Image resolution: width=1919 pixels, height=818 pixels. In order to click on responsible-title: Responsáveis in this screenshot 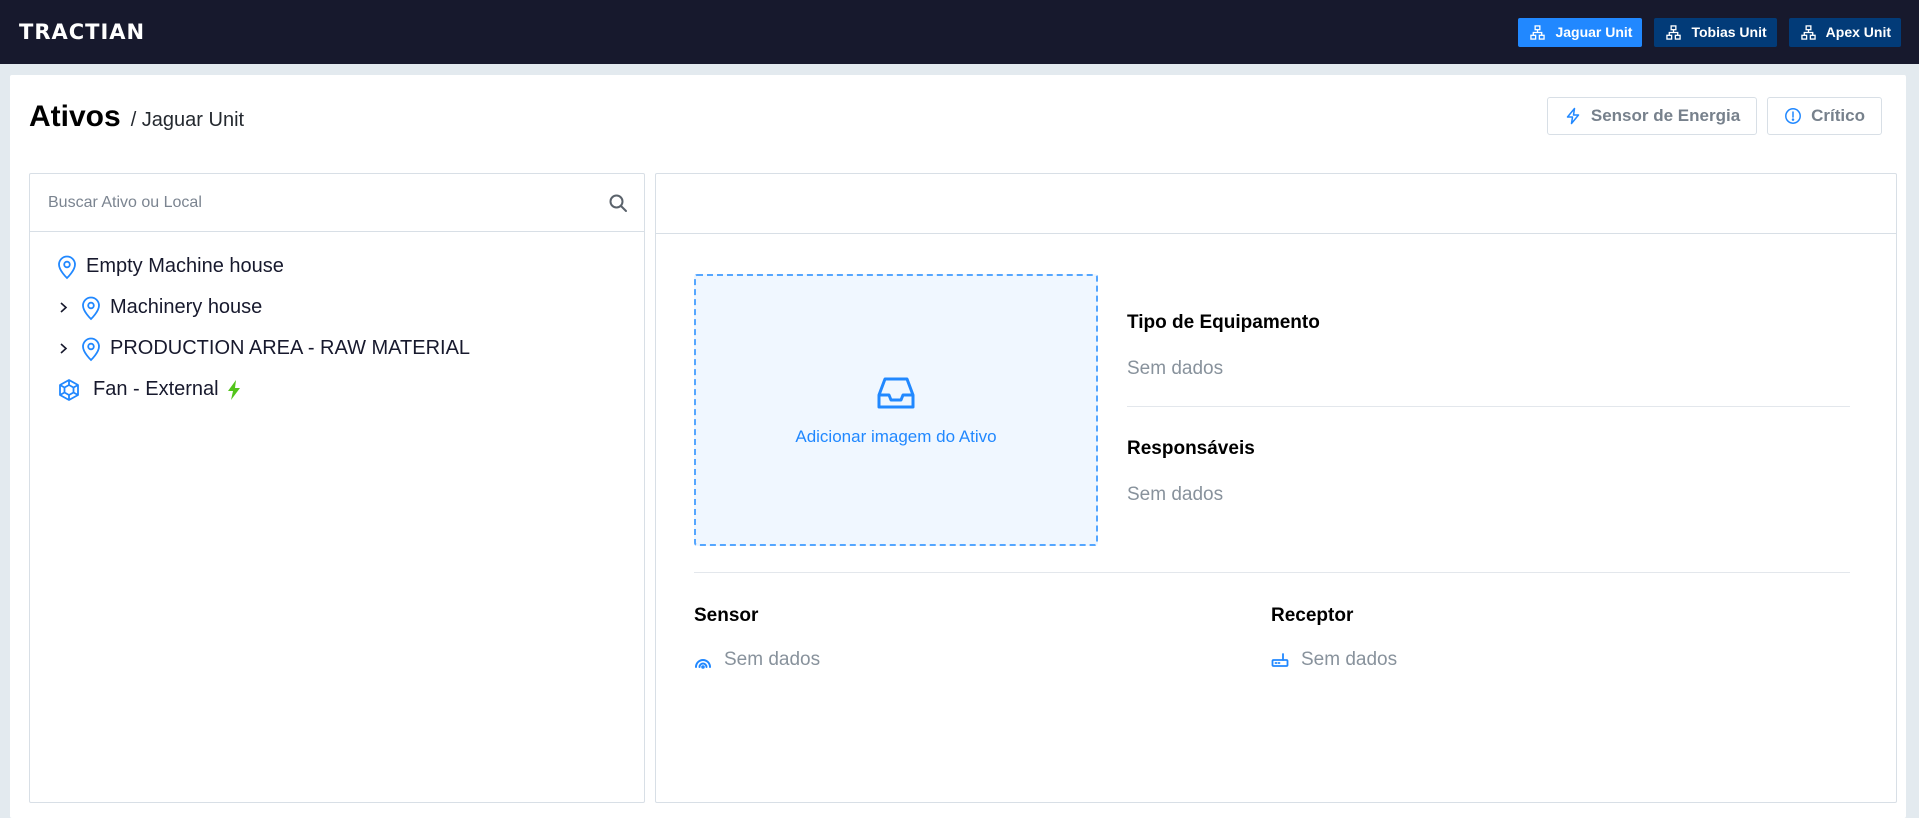, I will do `click(1191, 448)`.